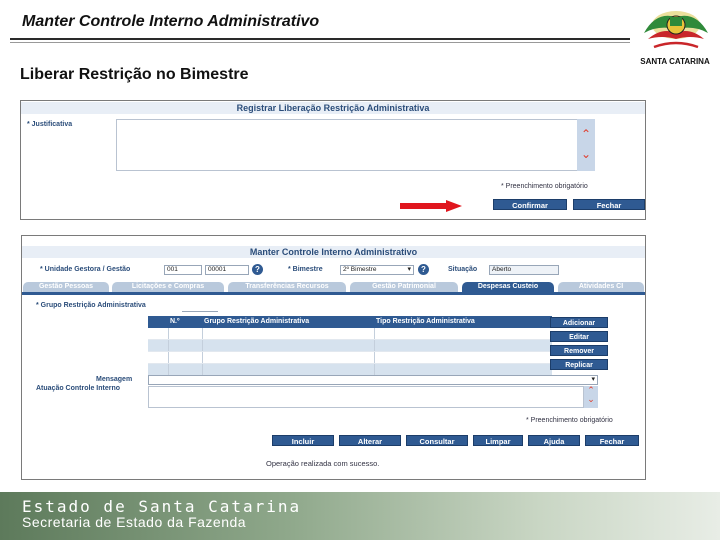  What do you see at coordinates (85, 269) in the screenshot?
I see `unidade-label: * Unidade Gestora / Gestão` at bounding box center [85, 269].